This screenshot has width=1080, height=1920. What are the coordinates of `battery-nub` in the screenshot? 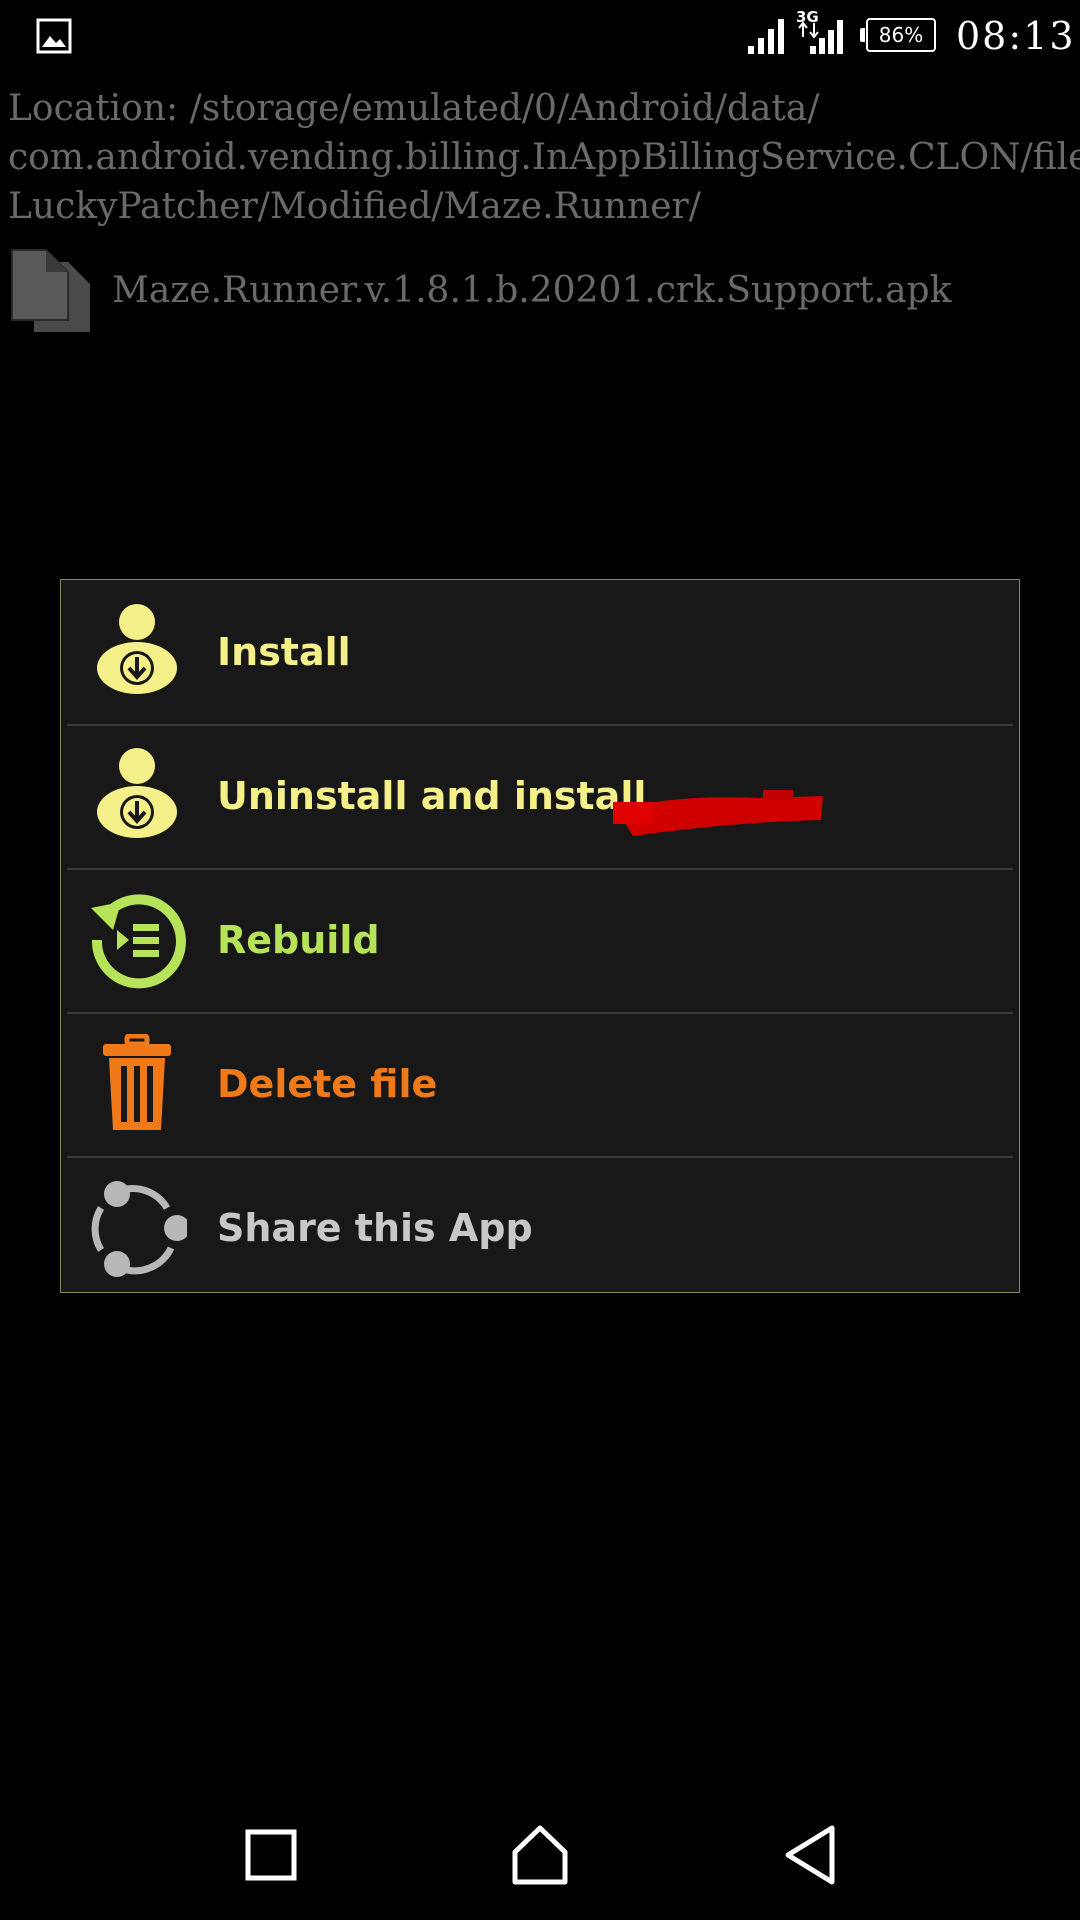 It's located at (862, 35).